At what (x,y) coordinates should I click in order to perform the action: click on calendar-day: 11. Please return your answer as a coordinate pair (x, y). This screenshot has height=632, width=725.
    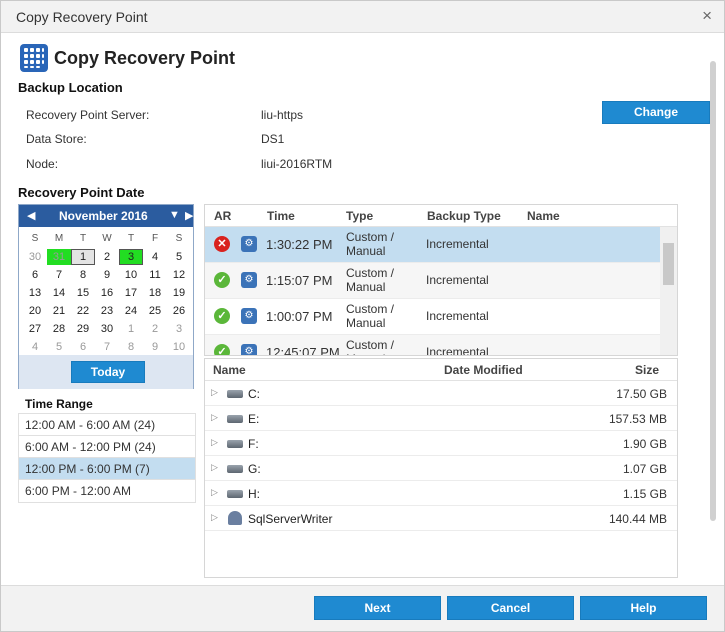
    Looking at the image, I should click on (155, 275).